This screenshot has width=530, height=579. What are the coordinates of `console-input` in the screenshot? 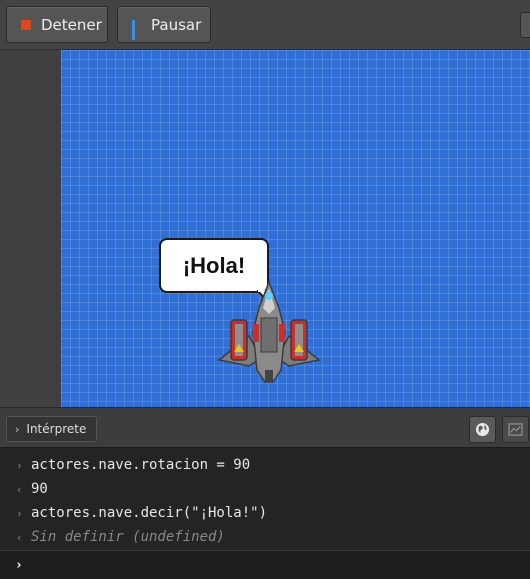 It's located at (280, 565).